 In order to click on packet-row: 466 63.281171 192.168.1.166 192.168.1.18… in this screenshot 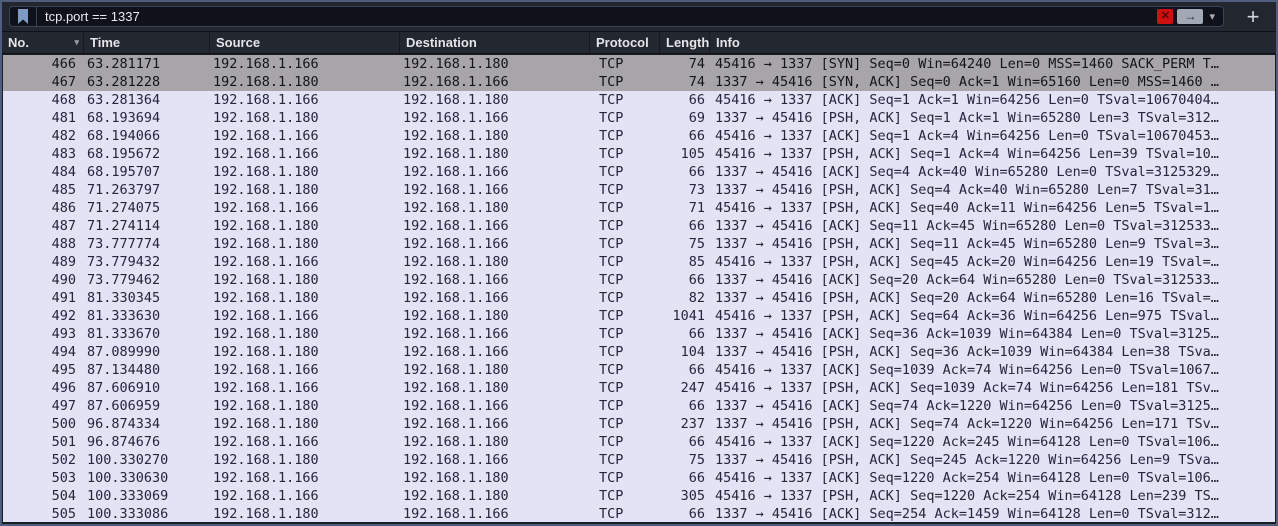, I will do `click(639, 64)`.